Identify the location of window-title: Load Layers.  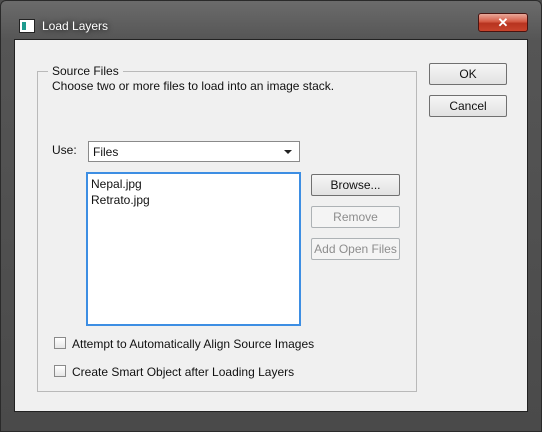
(75, 26).